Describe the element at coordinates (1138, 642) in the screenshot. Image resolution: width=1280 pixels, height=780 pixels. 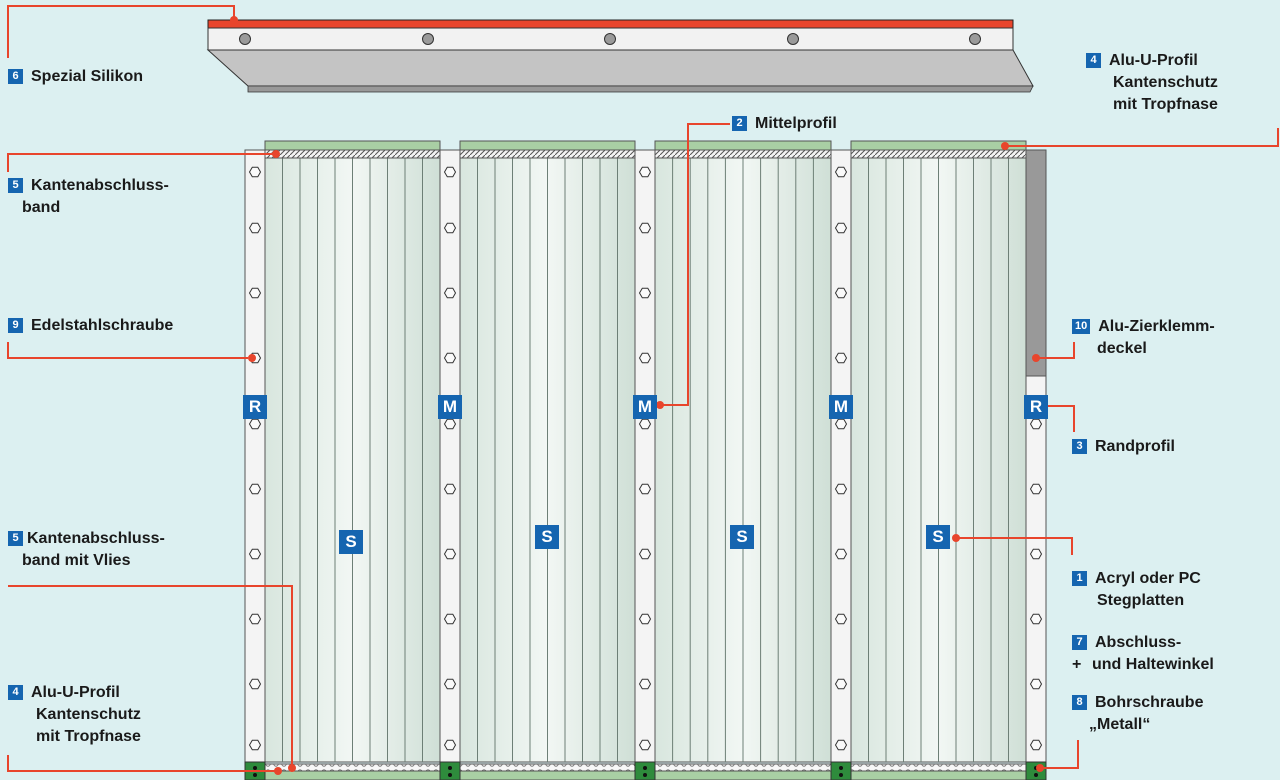
I see `label-text: Abschluss-` at that location.